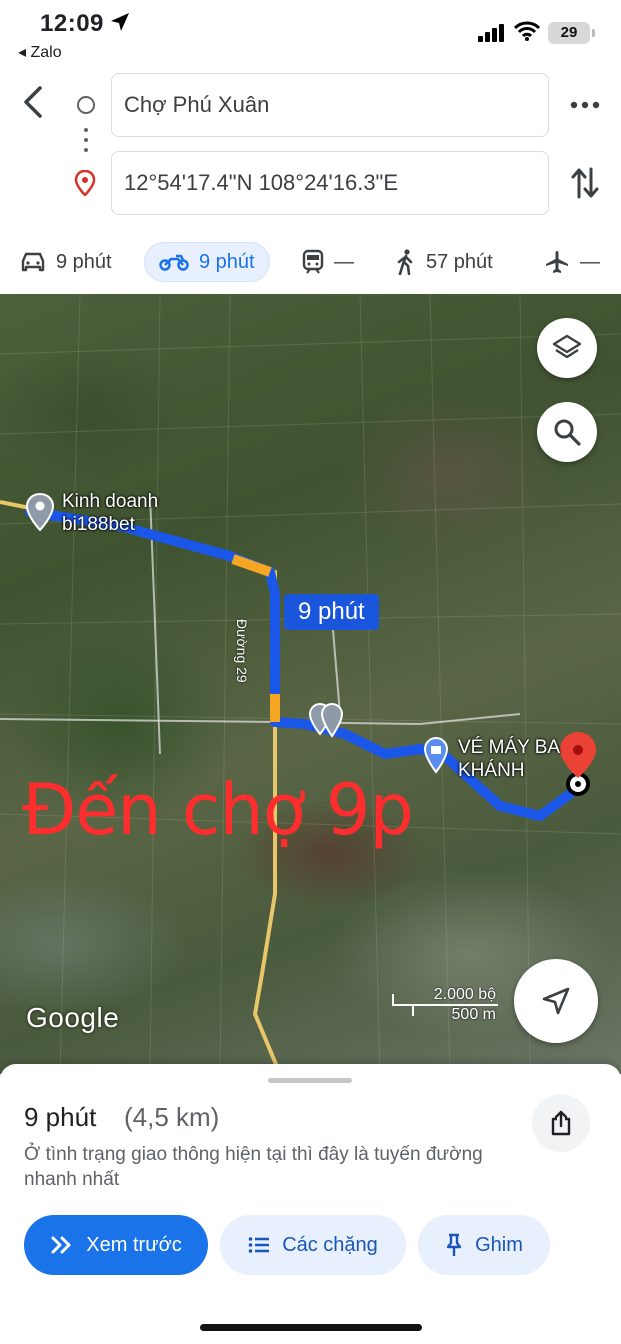  Describe the element at coordinates (172, 1117) in the screenshot. I see `route-distance: (4,5 km)` at that location.